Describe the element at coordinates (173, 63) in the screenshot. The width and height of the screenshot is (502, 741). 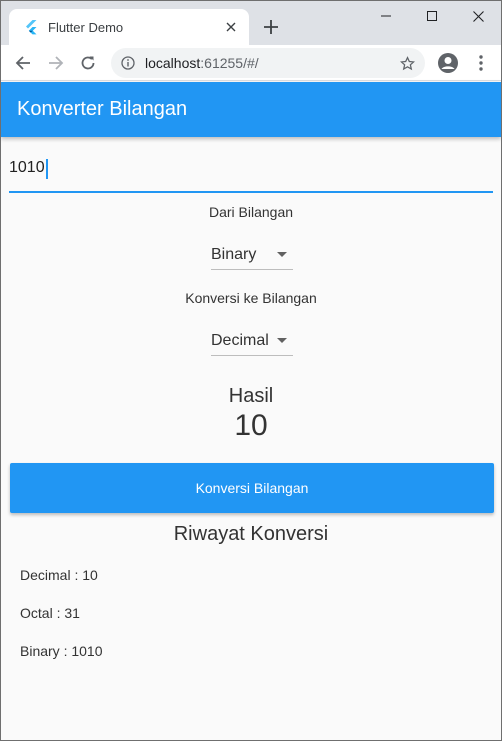
I see `url-host: localhost` at that location.